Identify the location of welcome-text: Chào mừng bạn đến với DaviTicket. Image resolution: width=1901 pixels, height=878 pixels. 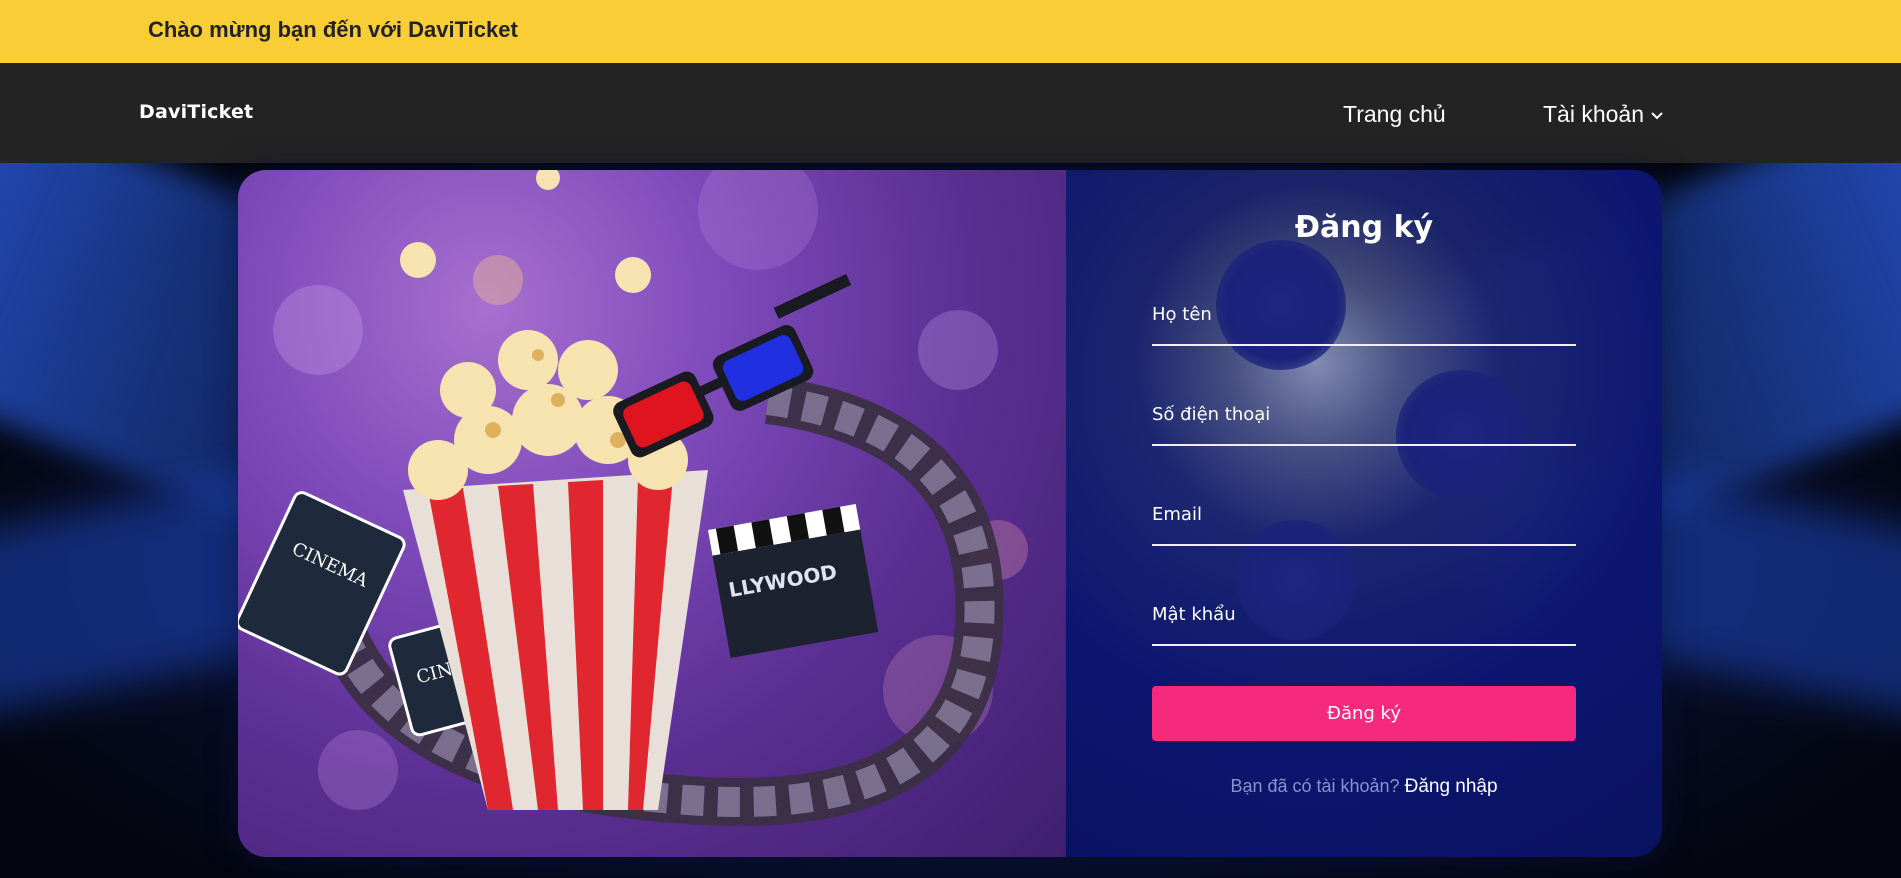
(333, 29).